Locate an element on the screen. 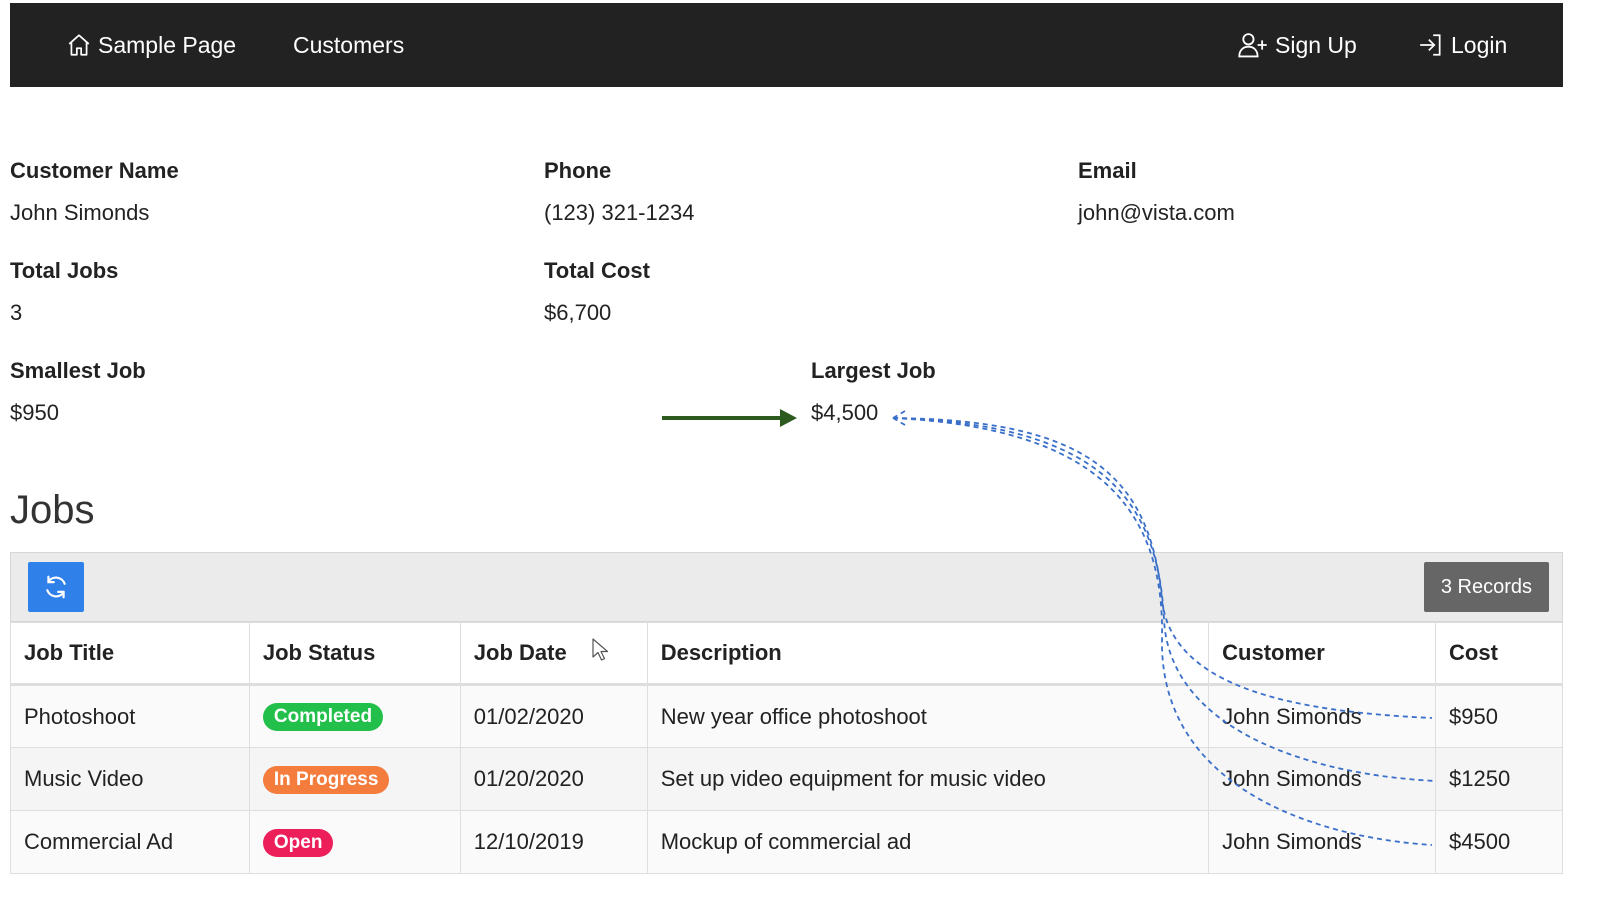 Image resolution: width=1600 pixels, height=897 pixels. total-cost-value: $6,700 is located at coordinates (578, 312).